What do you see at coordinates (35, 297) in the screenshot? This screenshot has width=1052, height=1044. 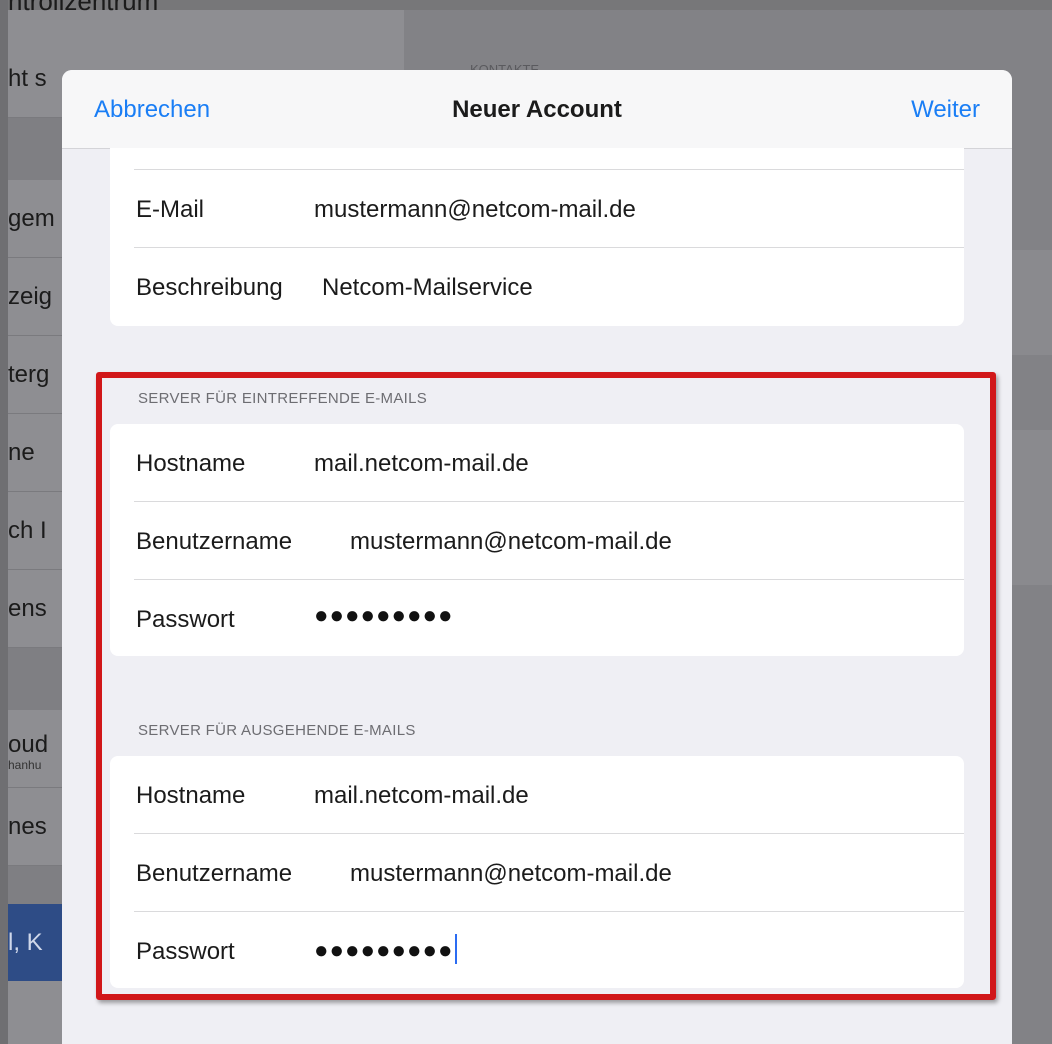 I see `sidebar-item: zeig` at bounding box center [35, 297].